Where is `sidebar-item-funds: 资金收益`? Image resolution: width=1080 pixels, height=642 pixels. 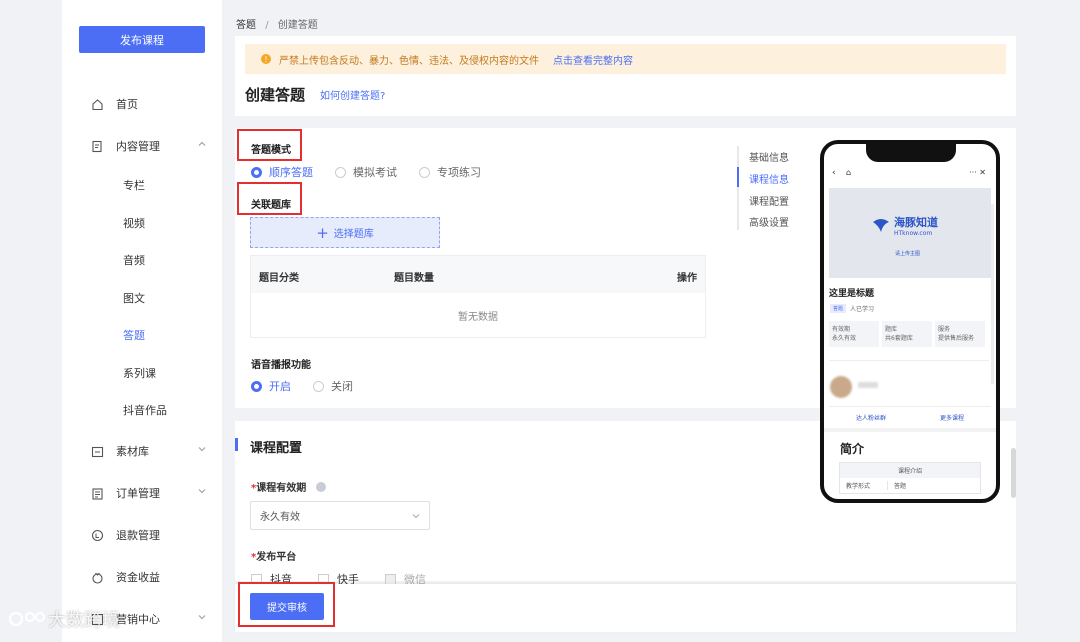 sidebar-item-funds: 资金收益 is located at coordinates (125, 577).